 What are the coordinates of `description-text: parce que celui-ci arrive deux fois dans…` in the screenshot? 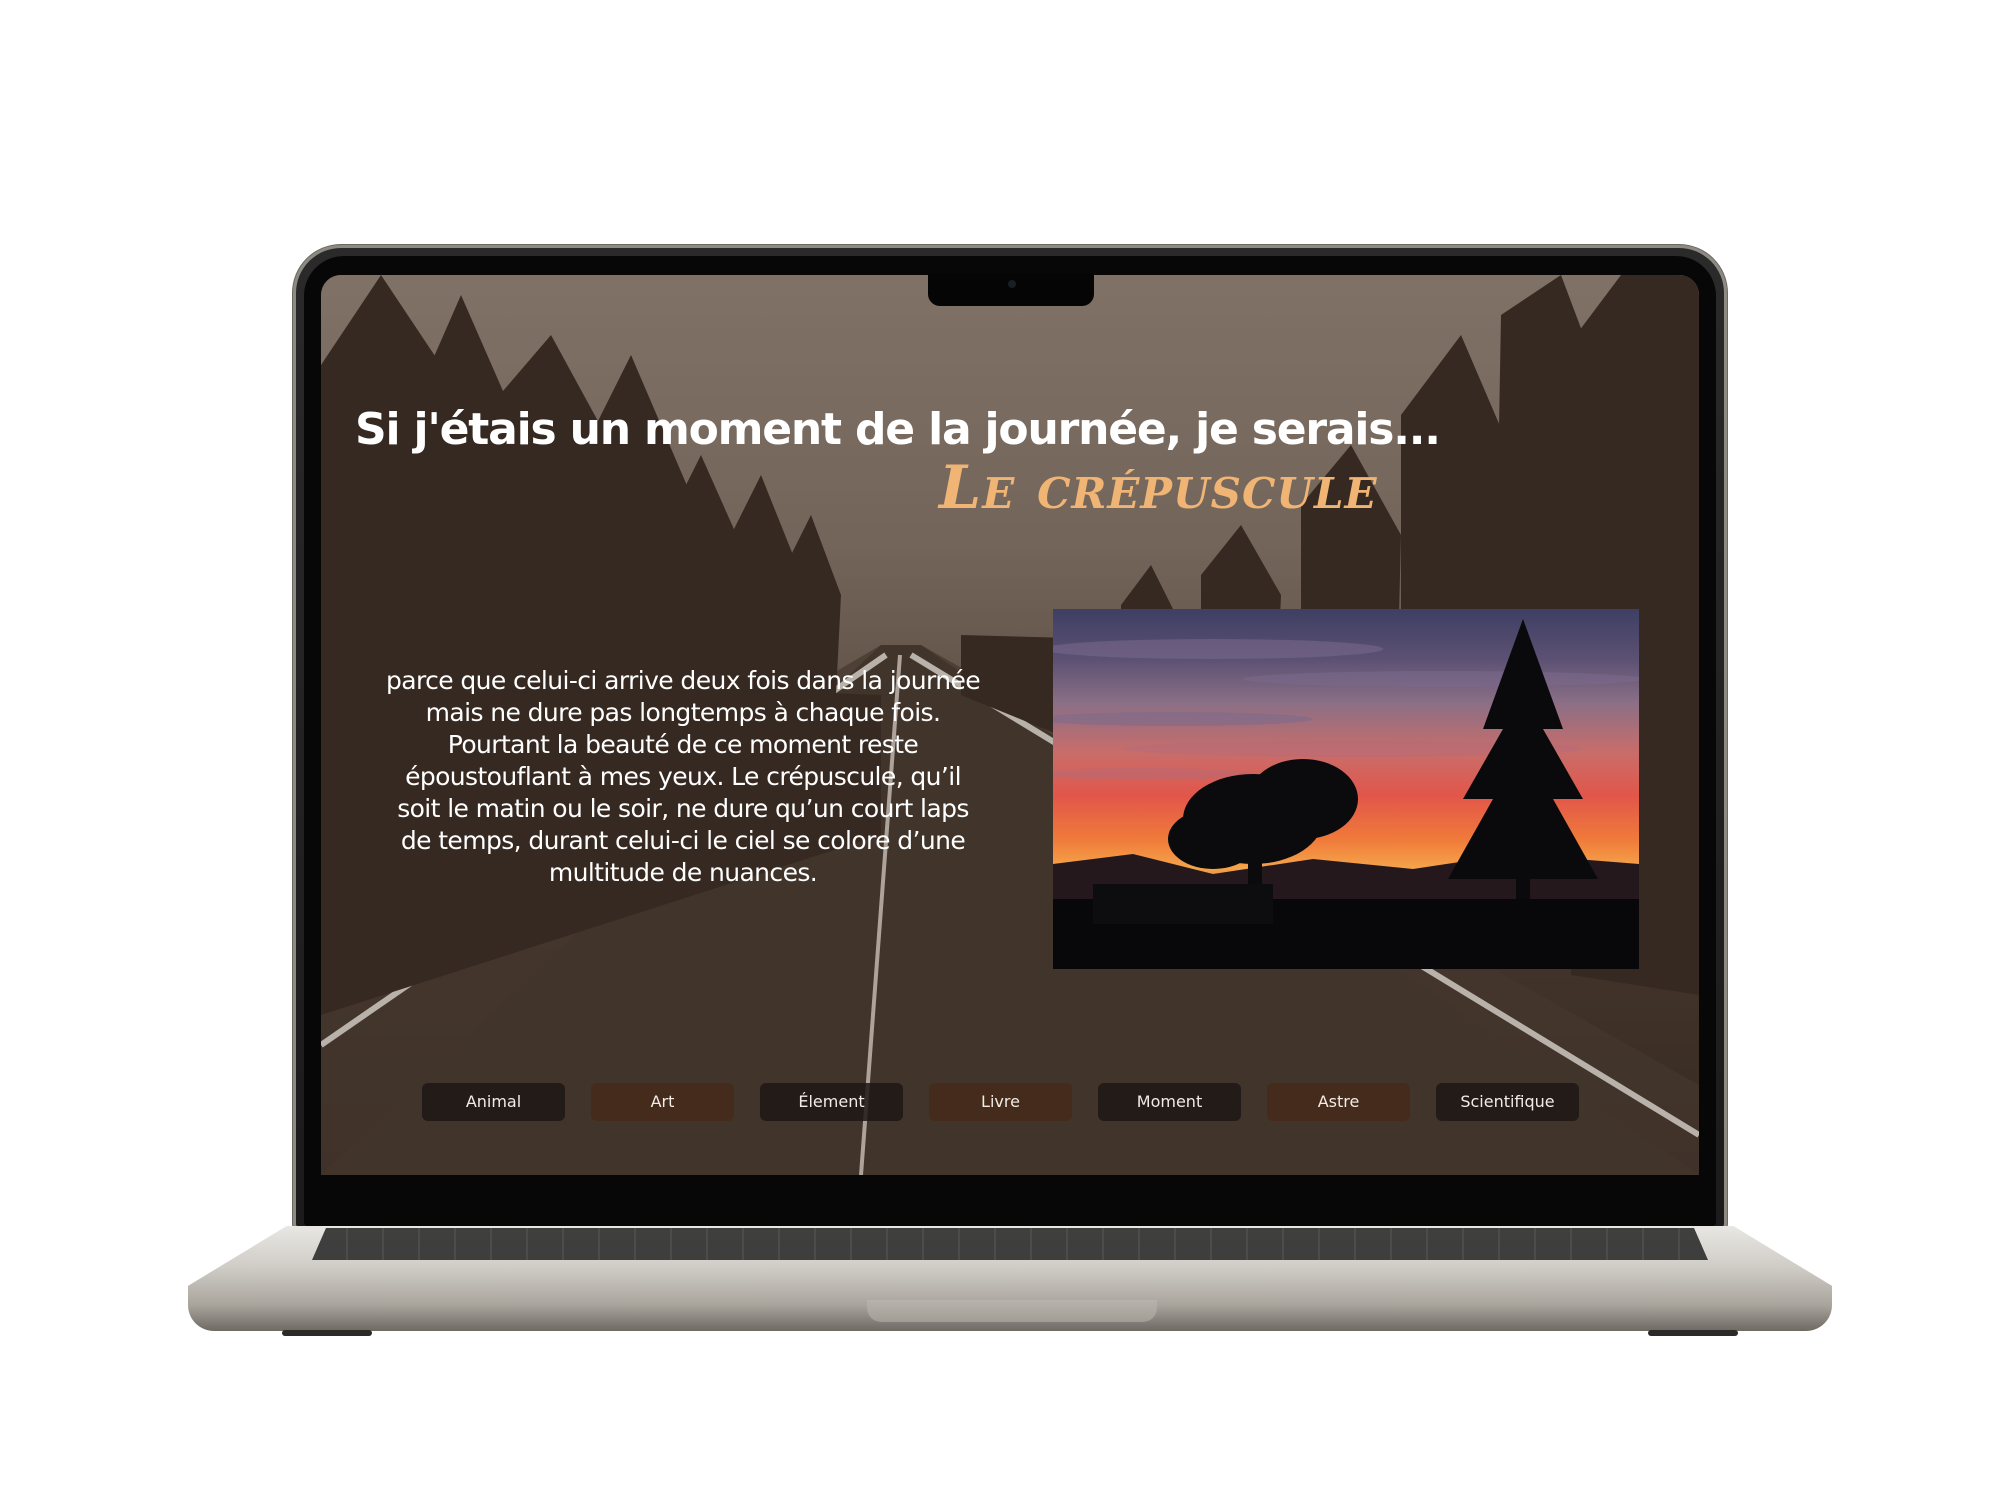 It's located at (683, 776).